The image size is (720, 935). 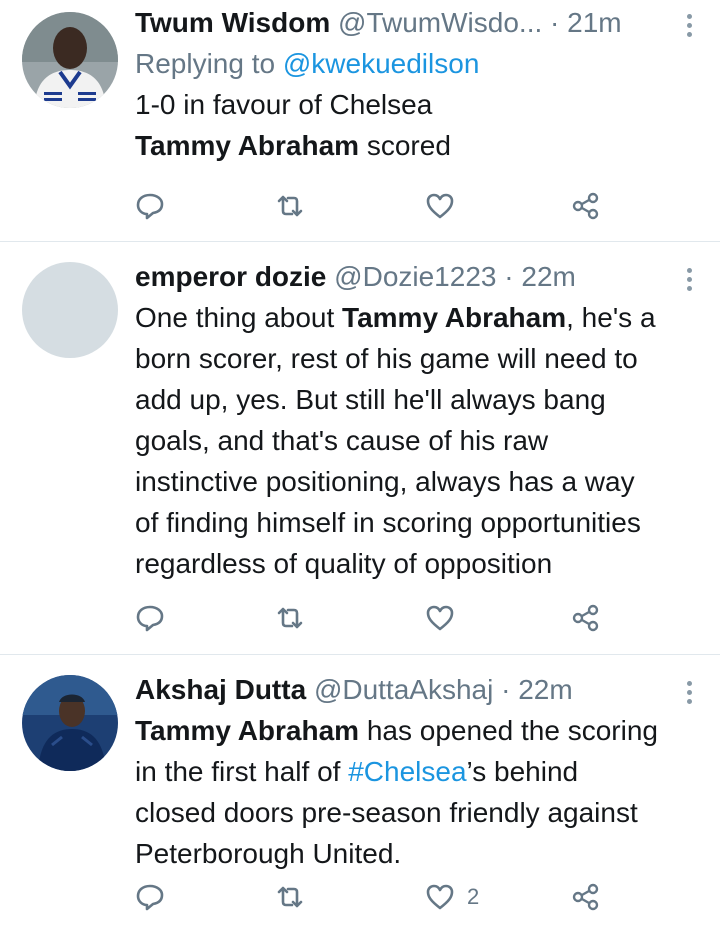 I want to click on user-handle: @Dozie1223, so click(x=415, y=276).